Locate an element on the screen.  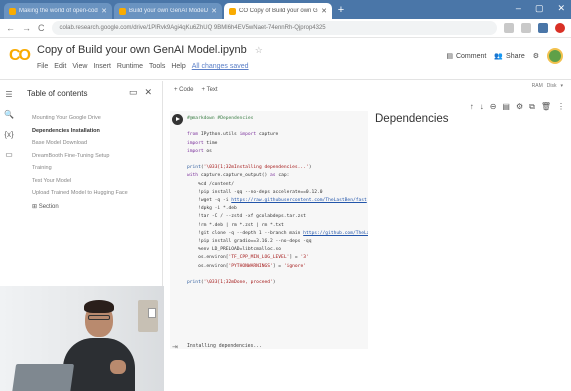
folder-icon: ▭ is located at coordinates (9, 154).